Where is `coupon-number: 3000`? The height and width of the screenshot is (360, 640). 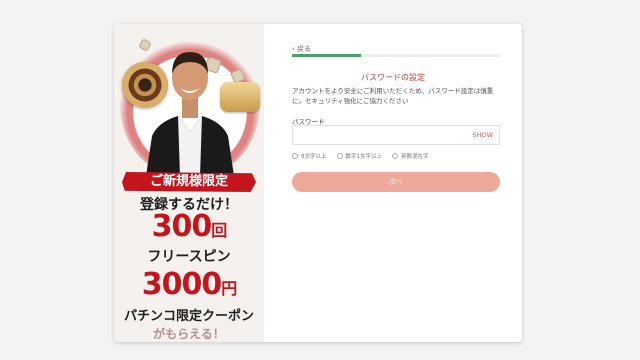 coupon-number: 3000 is located at coordinates (181, 284).